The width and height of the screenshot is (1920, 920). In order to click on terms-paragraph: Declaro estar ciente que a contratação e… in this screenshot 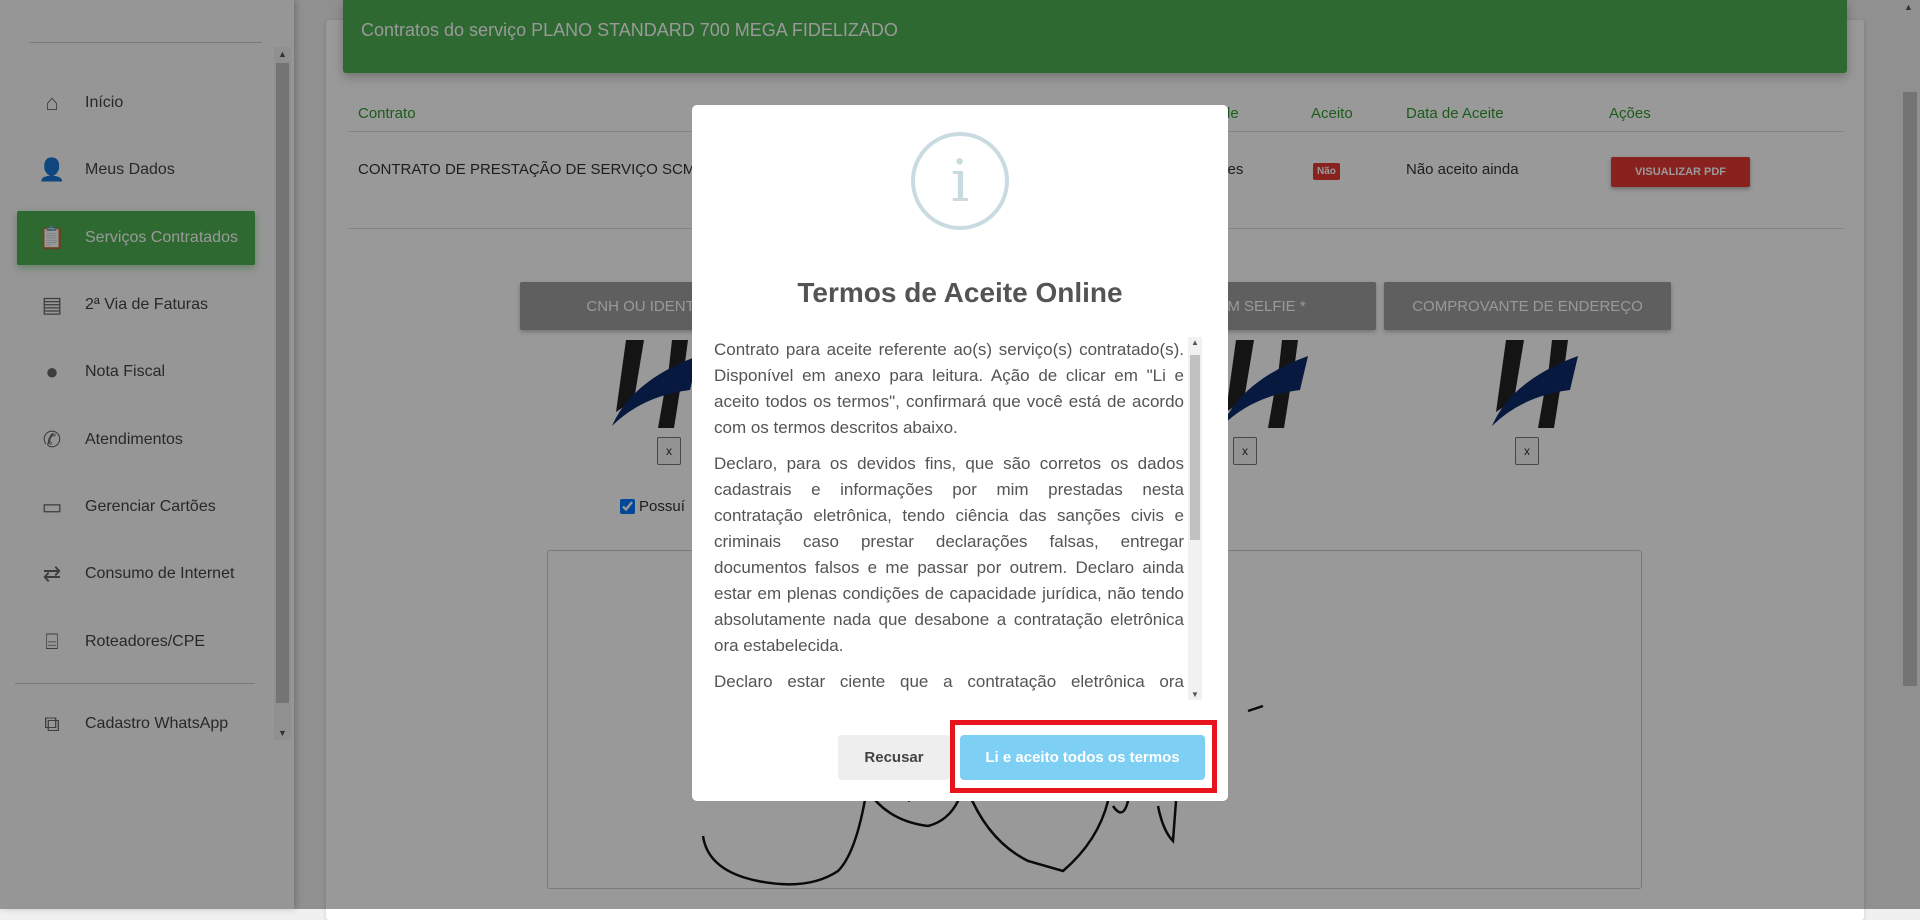, I will do `click(949, 686)`.